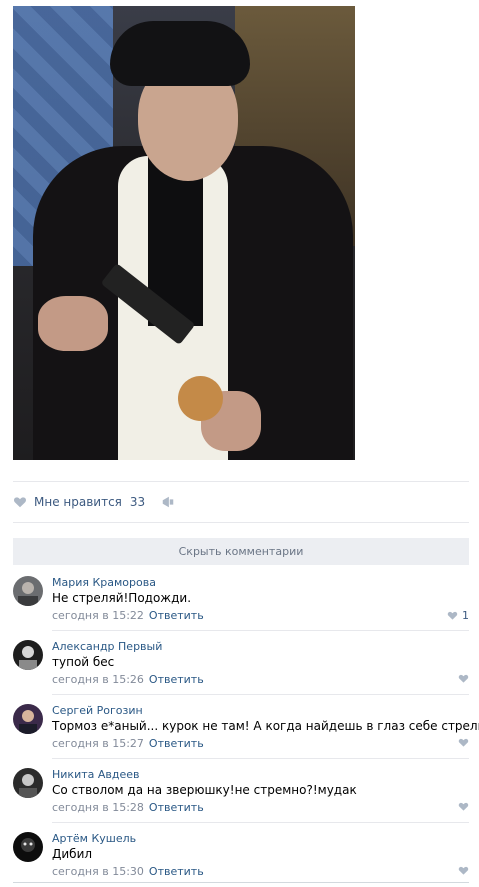  I want to click on comment-like: 1, so click(458, 615).